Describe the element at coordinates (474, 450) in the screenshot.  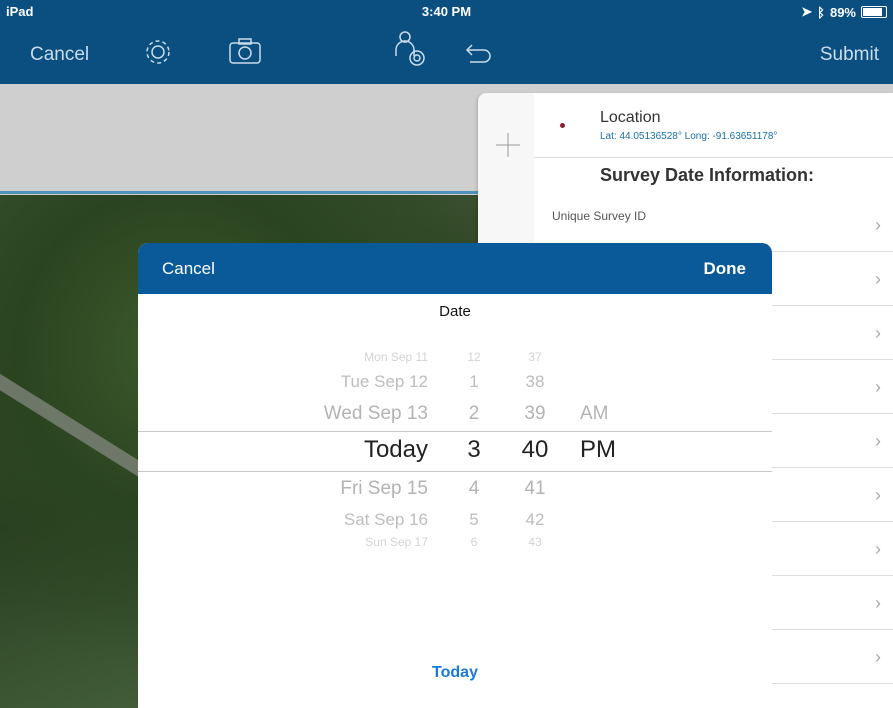
I see `wheel-hour-selected: 3` at that location.